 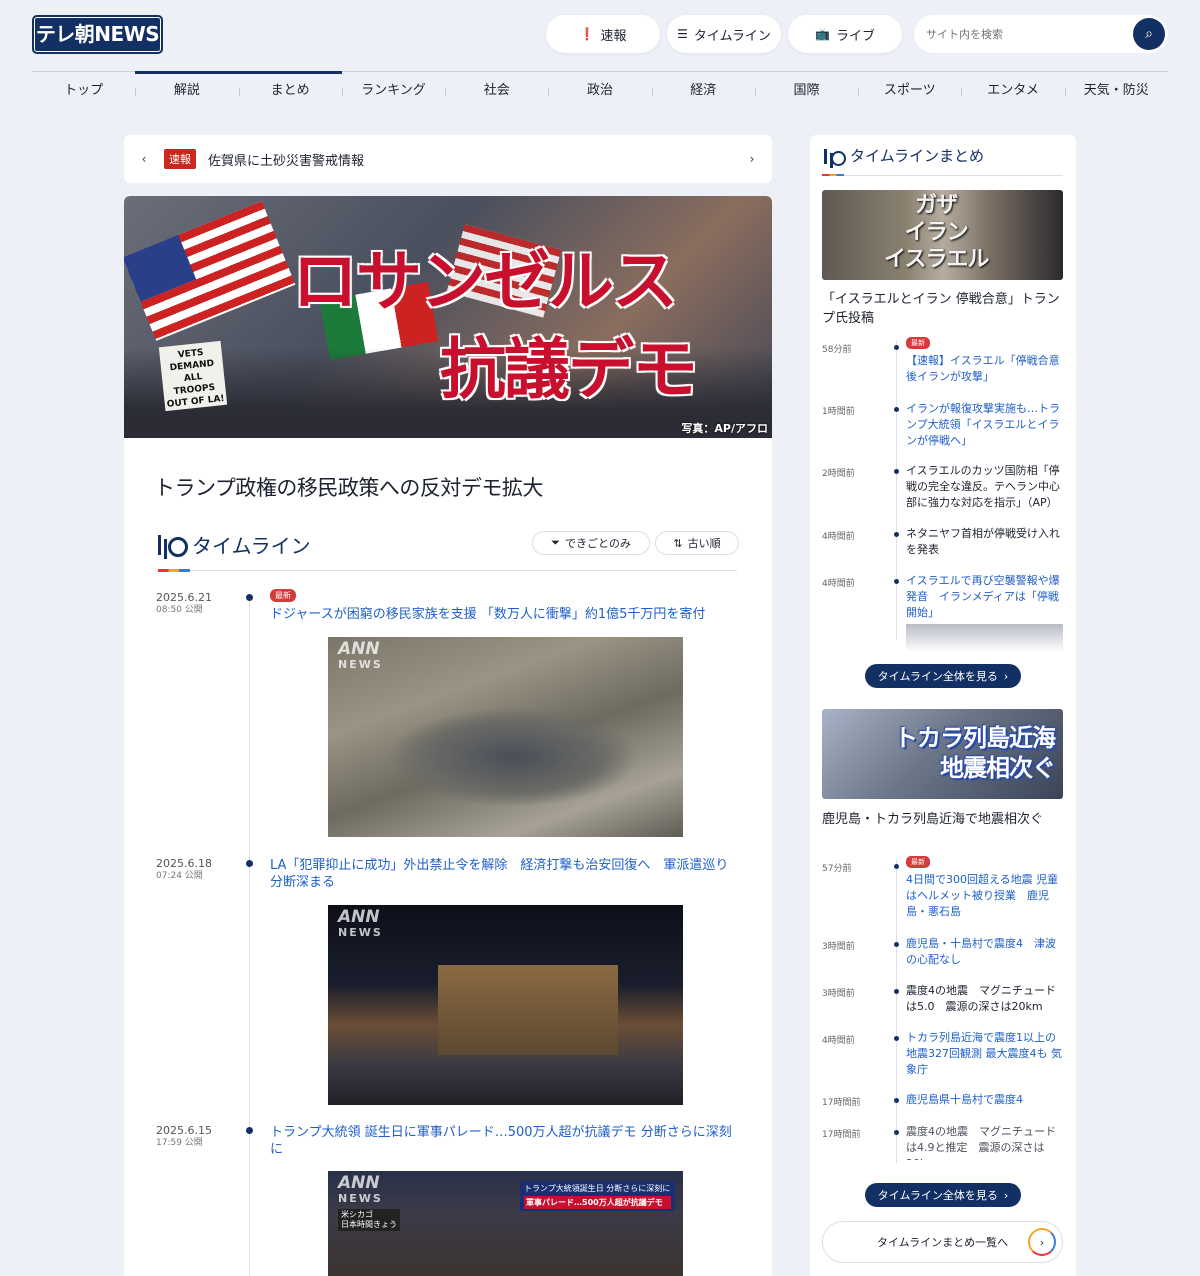 I want to click on item-headline: 震度4の地震 マグニチュードは5.0 震源の深さは20km, so click(x=986, y=999).